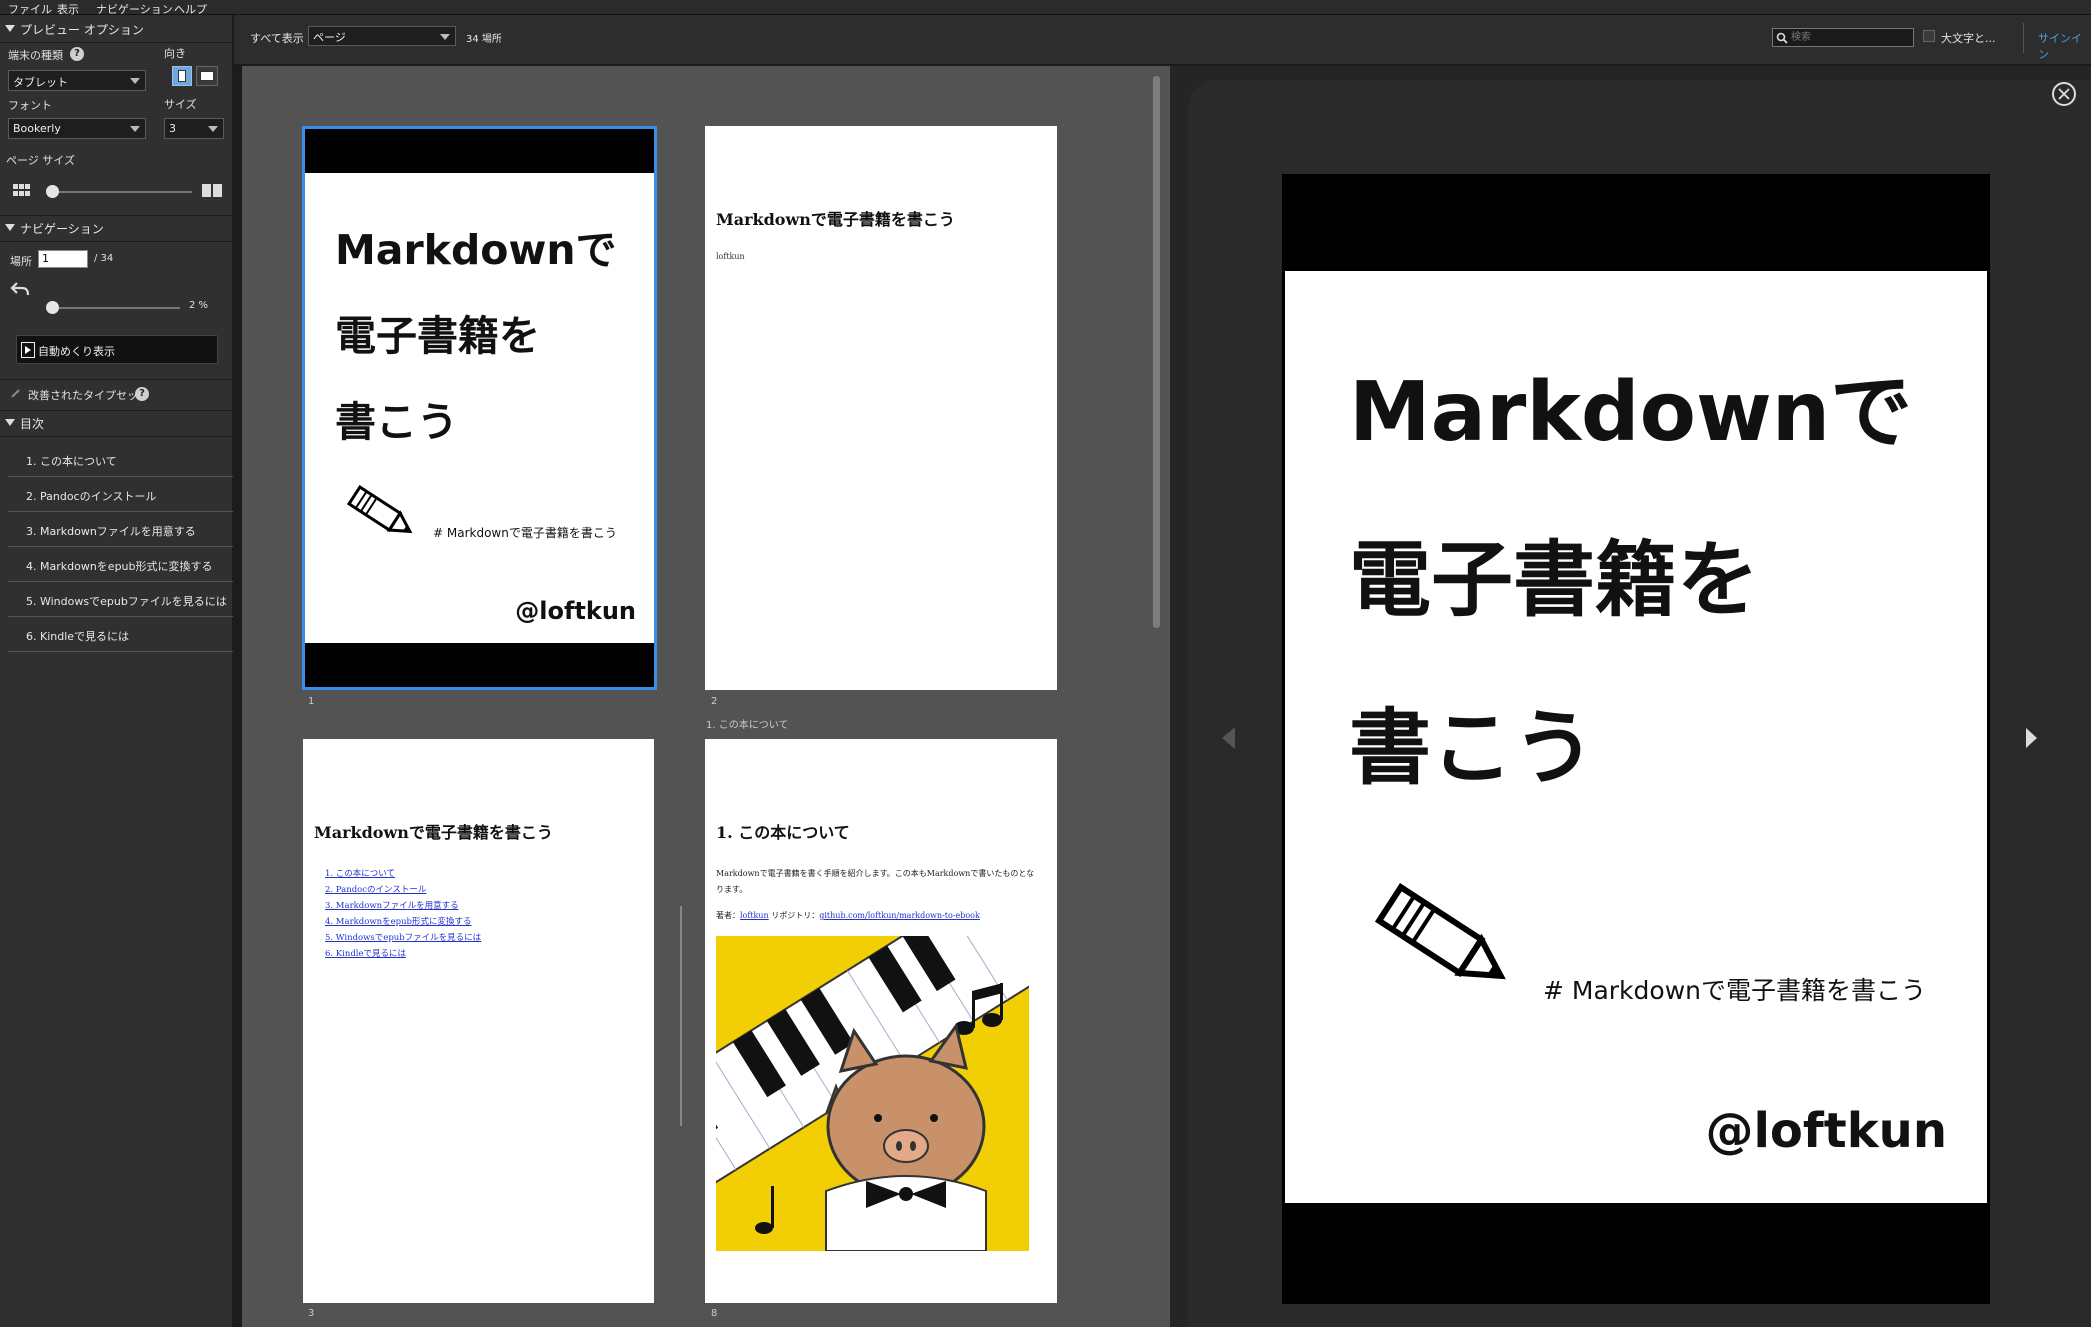 The height and width of the screenshot is (1327, 2091). Describe the element at coordinates (754, 915) in the screenshot. I see `author-link: loftkun` at that location.